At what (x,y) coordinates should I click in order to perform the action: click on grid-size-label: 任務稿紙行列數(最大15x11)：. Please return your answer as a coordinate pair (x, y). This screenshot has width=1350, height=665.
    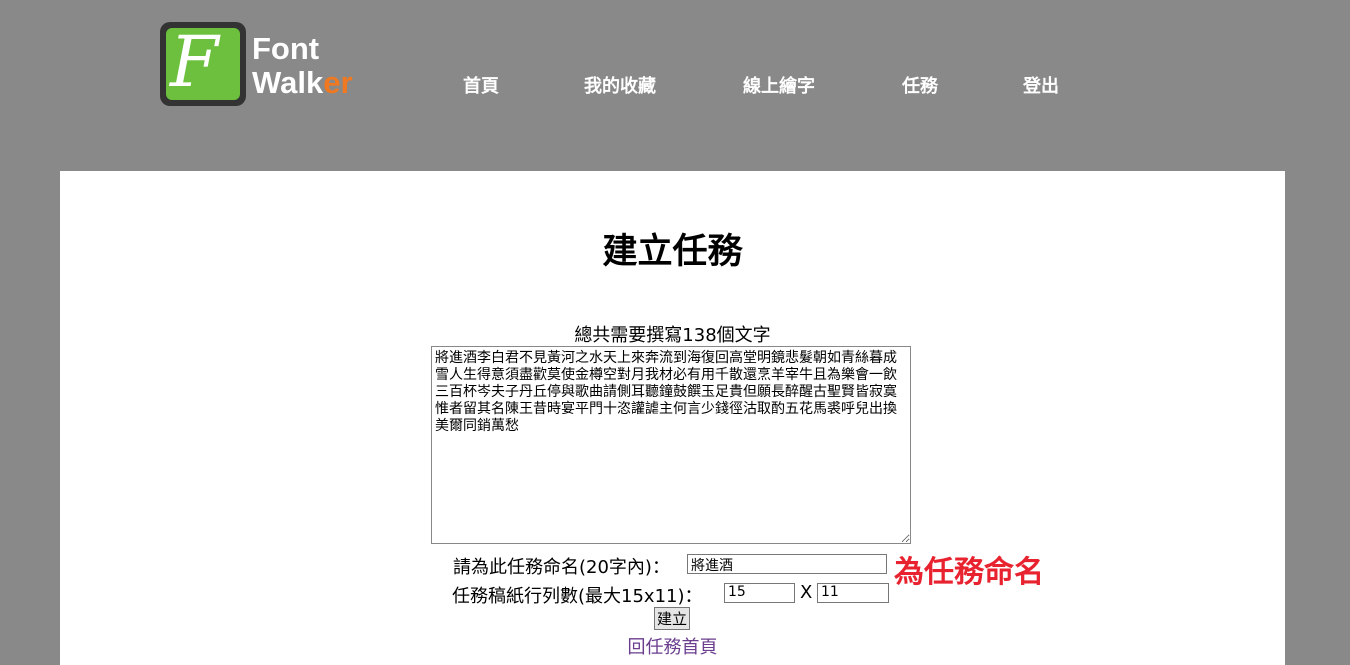
    Looking at the image, I should click on (577, 596).